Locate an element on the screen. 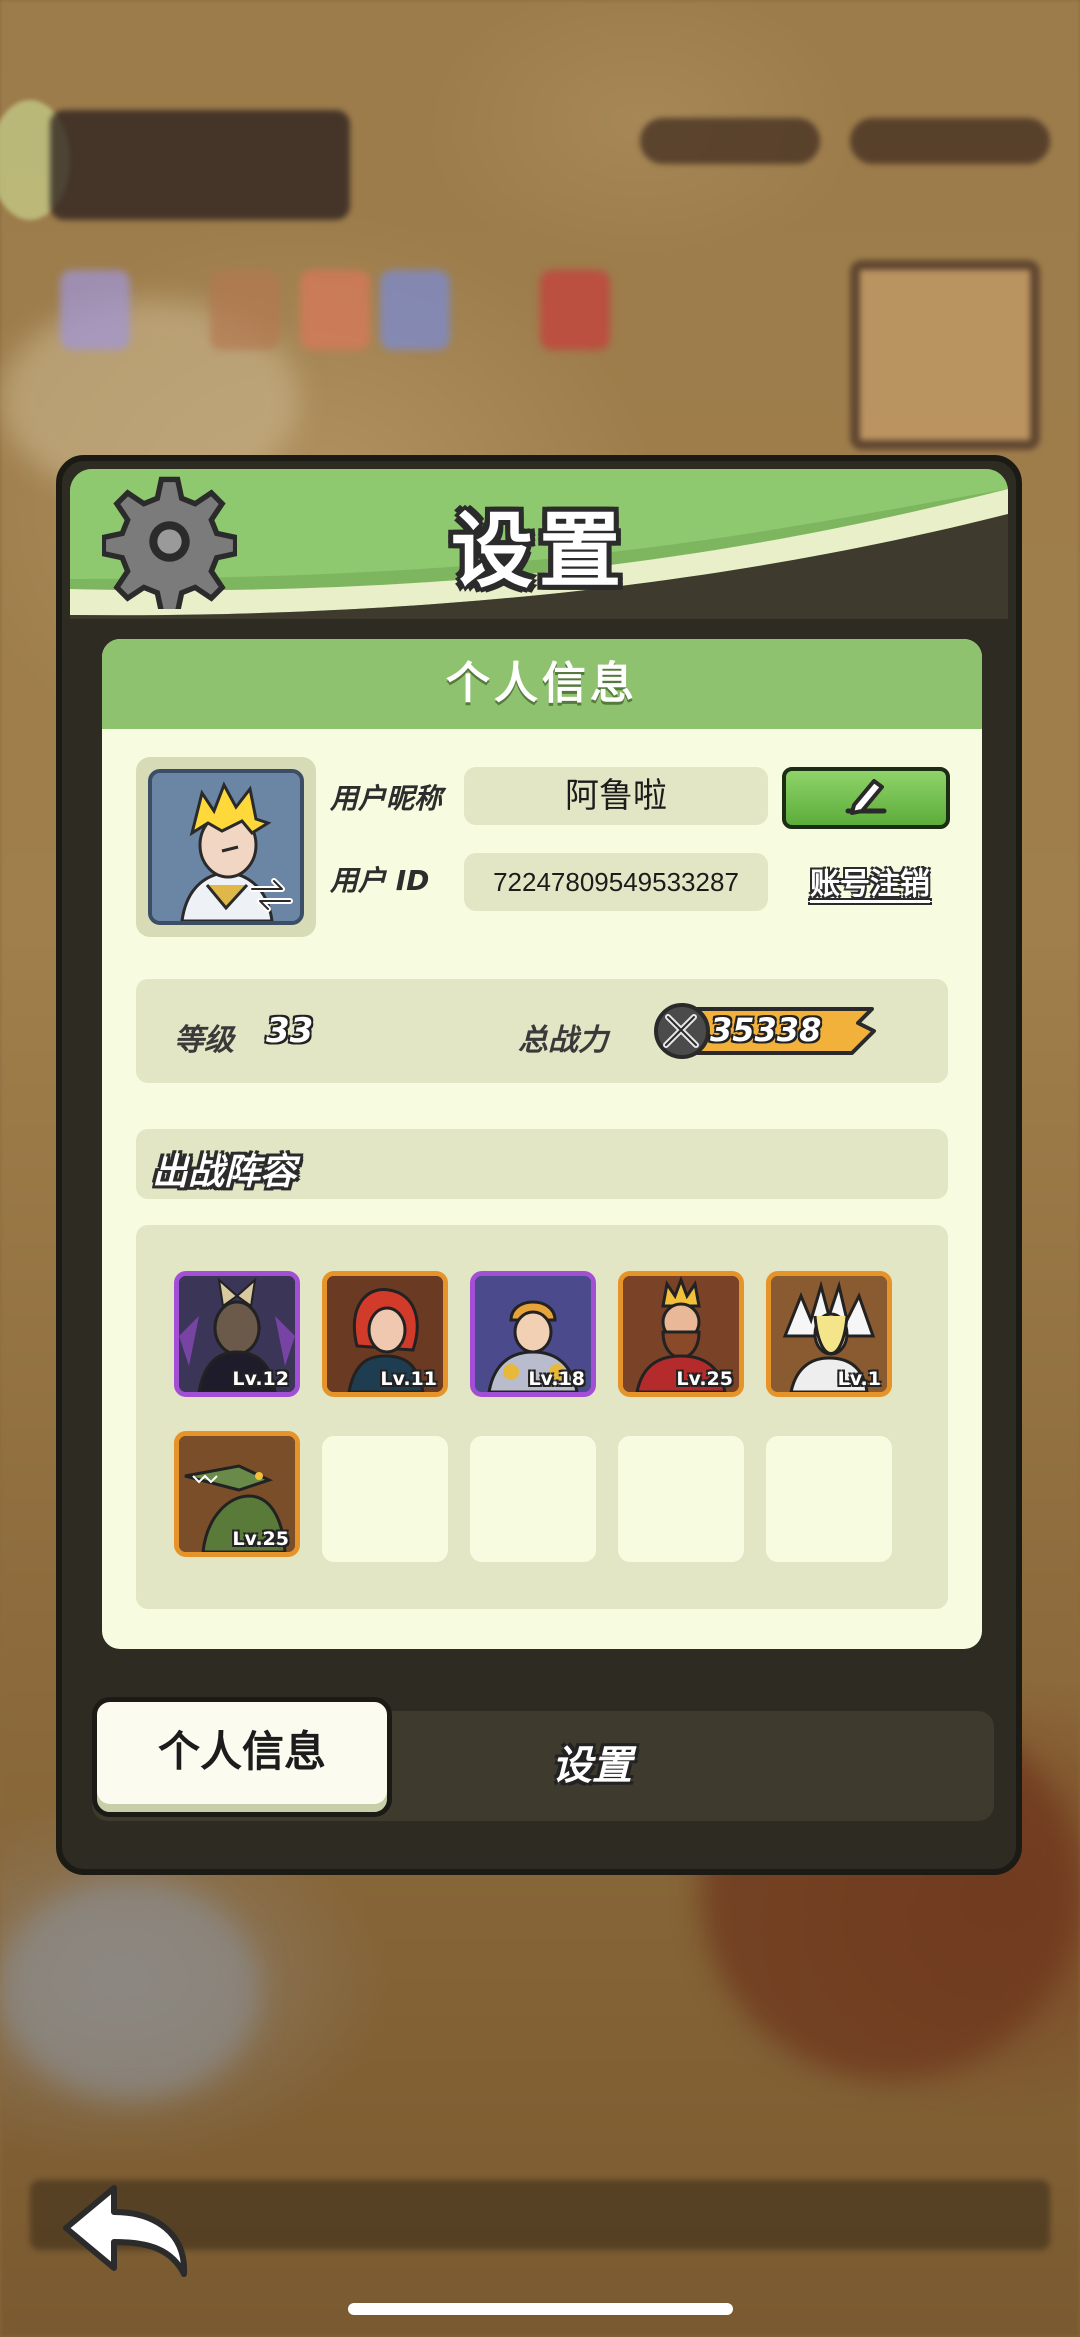 The height and width of the screenshot is (2337, 1080). pencil-icon is located at coordinates (866, 797).